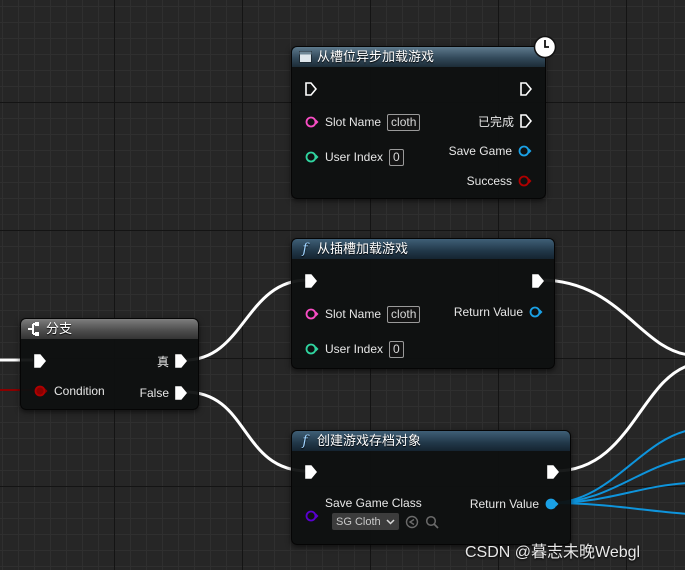 Image resolution: width=685 pixels, height=570 pixels. What do you see at coordinates (162, 361) in the screenshot?
I see `pin-label: 真` at bounding box center [162, 361].